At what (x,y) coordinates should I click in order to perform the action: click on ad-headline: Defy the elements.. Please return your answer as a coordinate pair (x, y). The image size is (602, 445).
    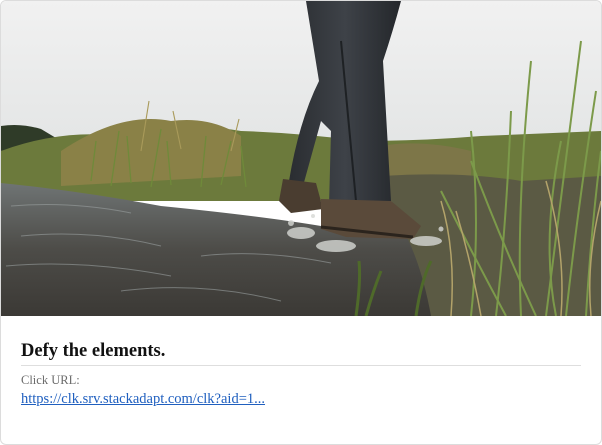
    Looking at the image, I should click on (93, 351).